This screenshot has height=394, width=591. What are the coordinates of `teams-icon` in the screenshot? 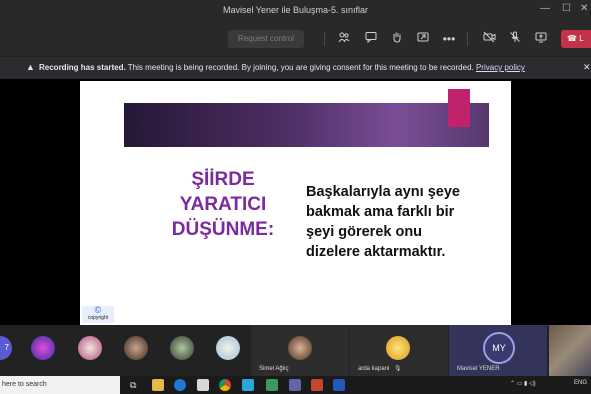 It's located at (295, 385).